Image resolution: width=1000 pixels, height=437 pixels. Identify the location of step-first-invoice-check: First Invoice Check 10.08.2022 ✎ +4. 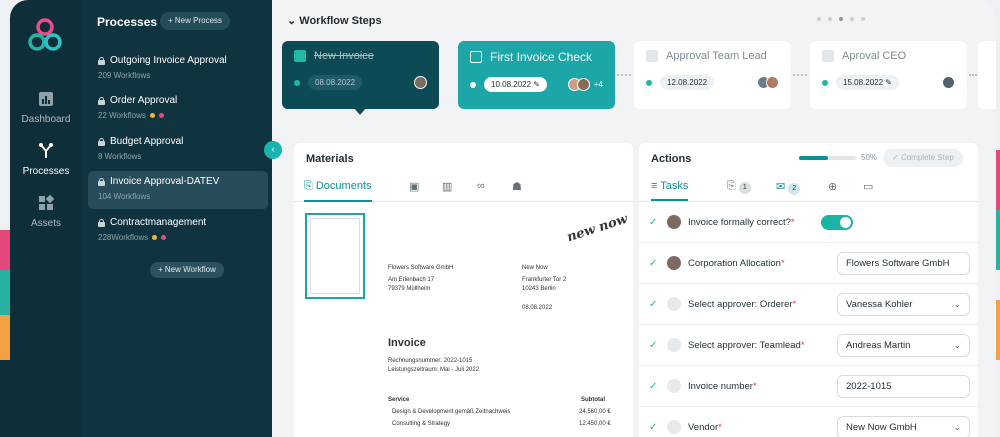
(536, 75).